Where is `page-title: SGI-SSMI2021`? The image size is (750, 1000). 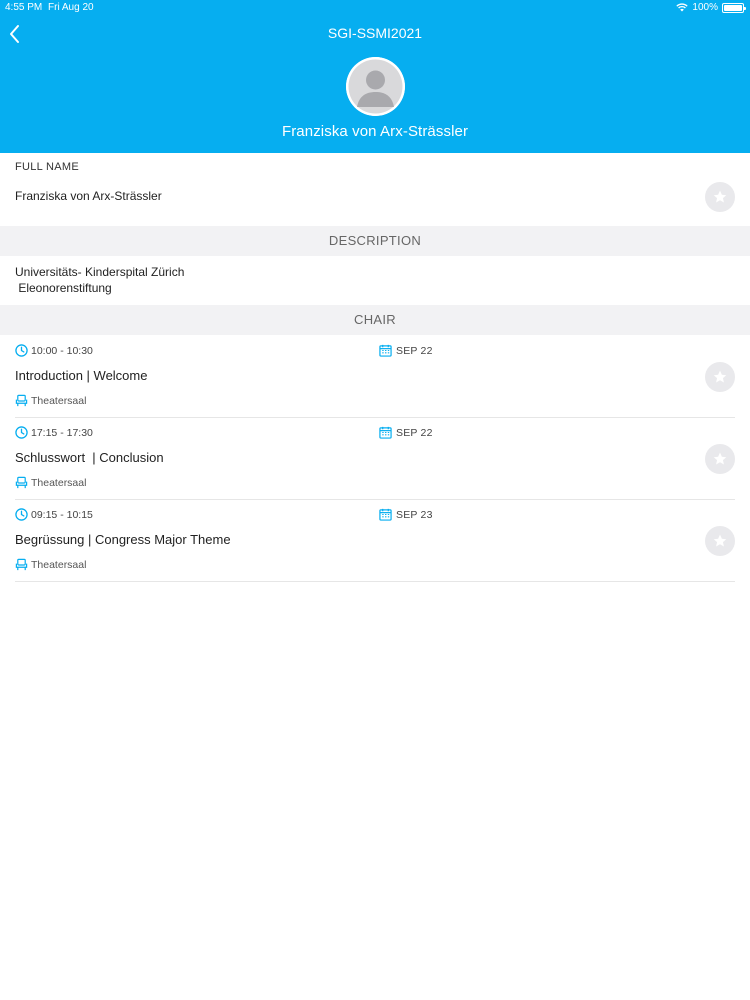
page-title: SGI-SSMI2021 is located at coordinates (375, 33).